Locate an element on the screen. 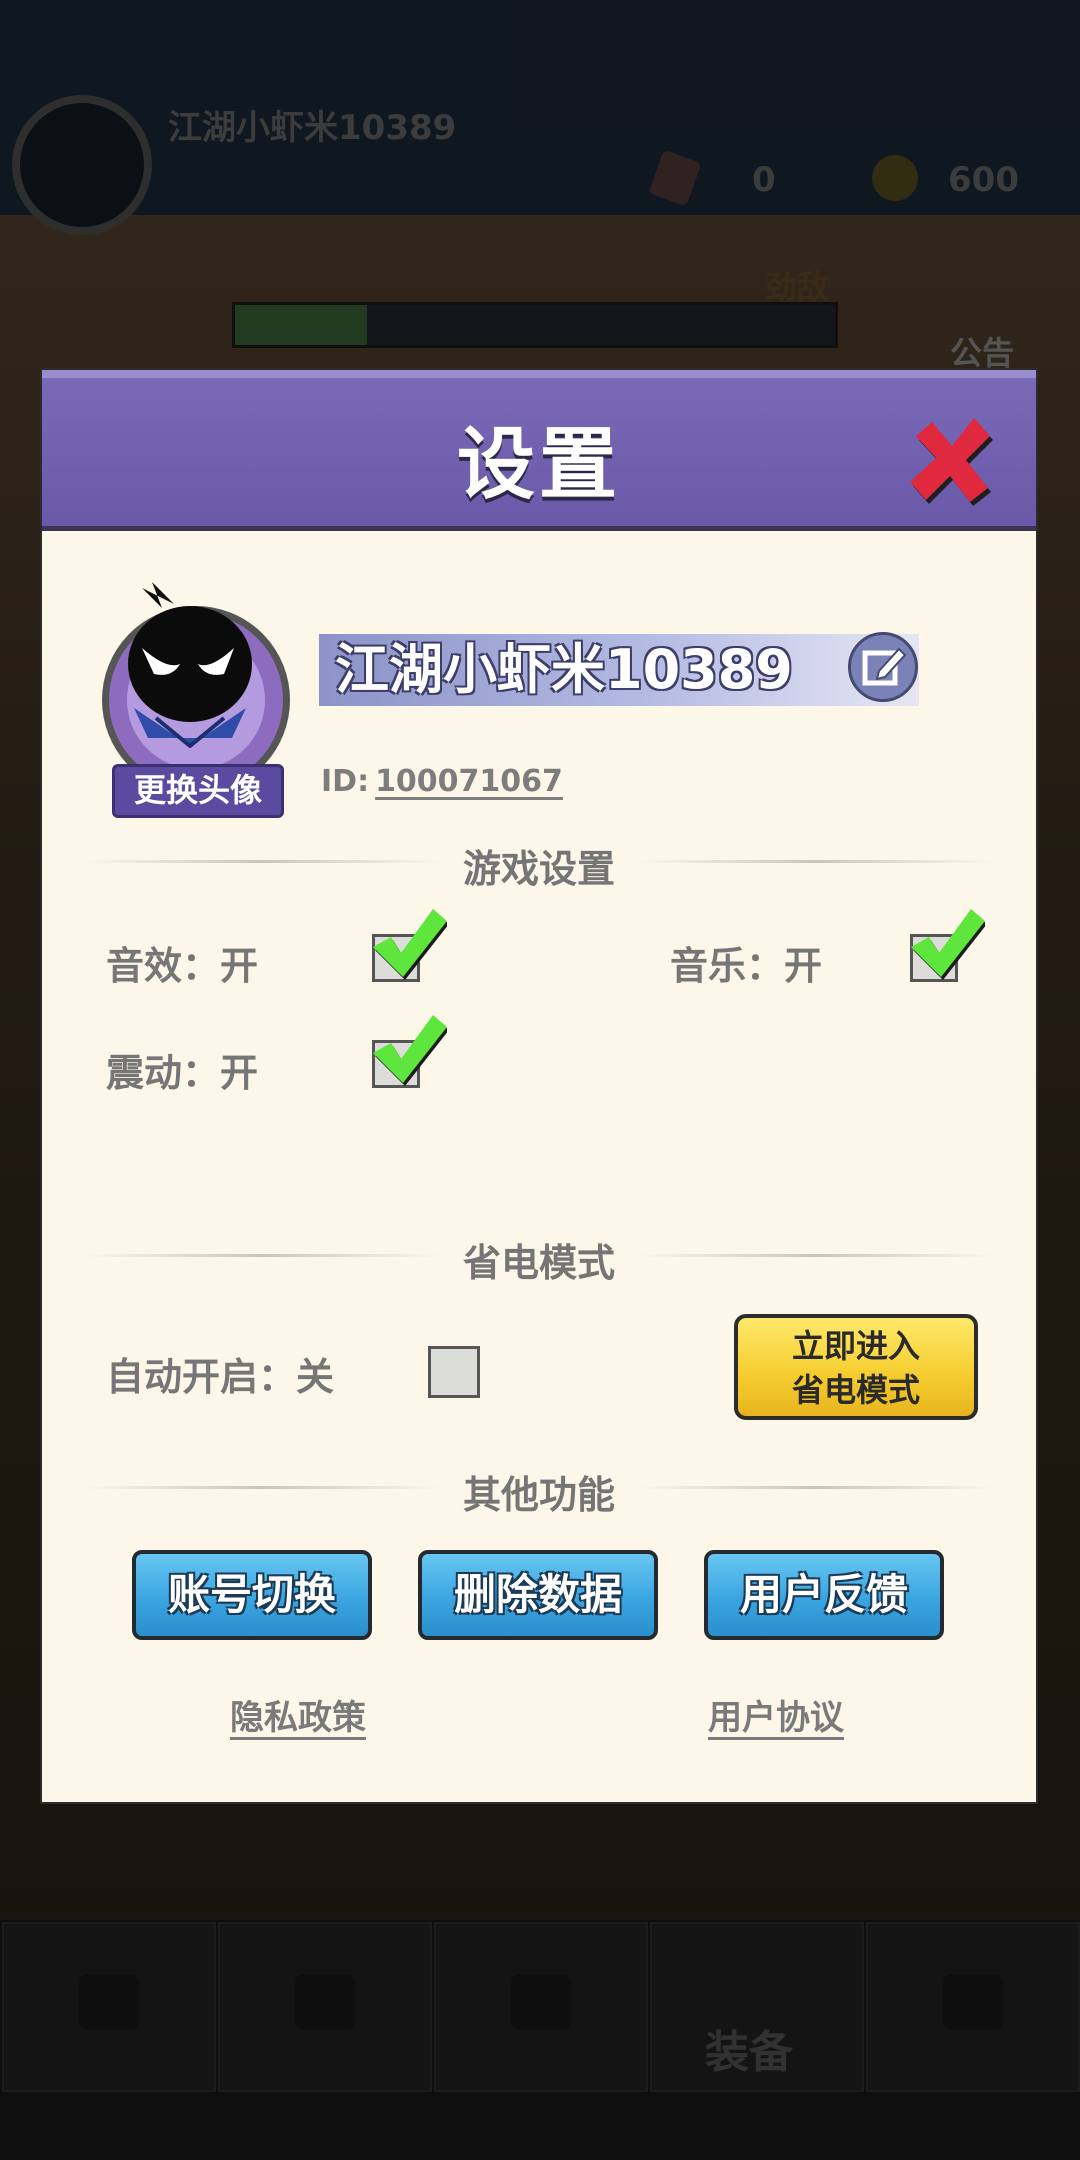 The image size is (1080, 2160). music-label: 音乐：开 is located at coordinates (746, 966).